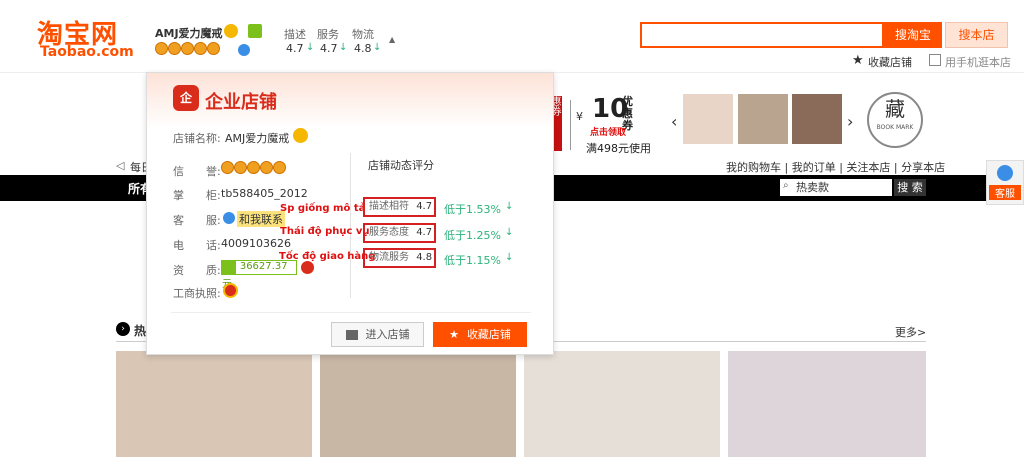 This screenshot has width=1024, height=457. I want to click on stat-label-desc: 描述, so click(295, 34).